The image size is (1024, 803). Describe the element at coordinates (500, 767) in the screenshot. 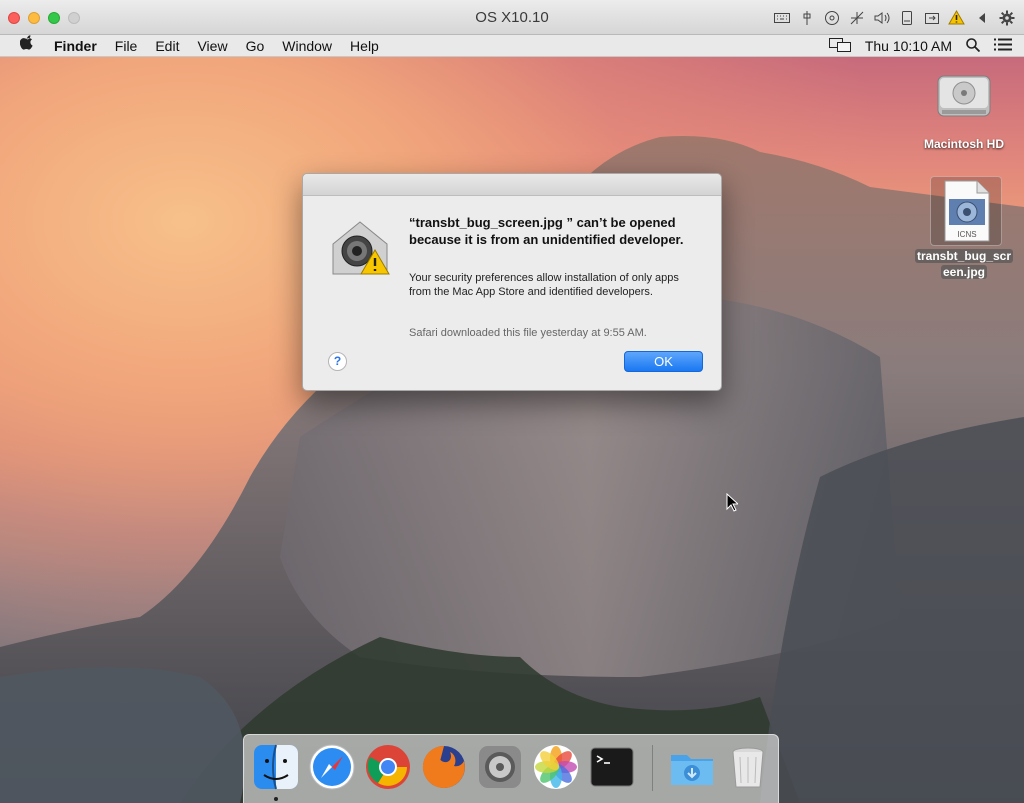

I see `dock-system-preferences-icon` at that location.